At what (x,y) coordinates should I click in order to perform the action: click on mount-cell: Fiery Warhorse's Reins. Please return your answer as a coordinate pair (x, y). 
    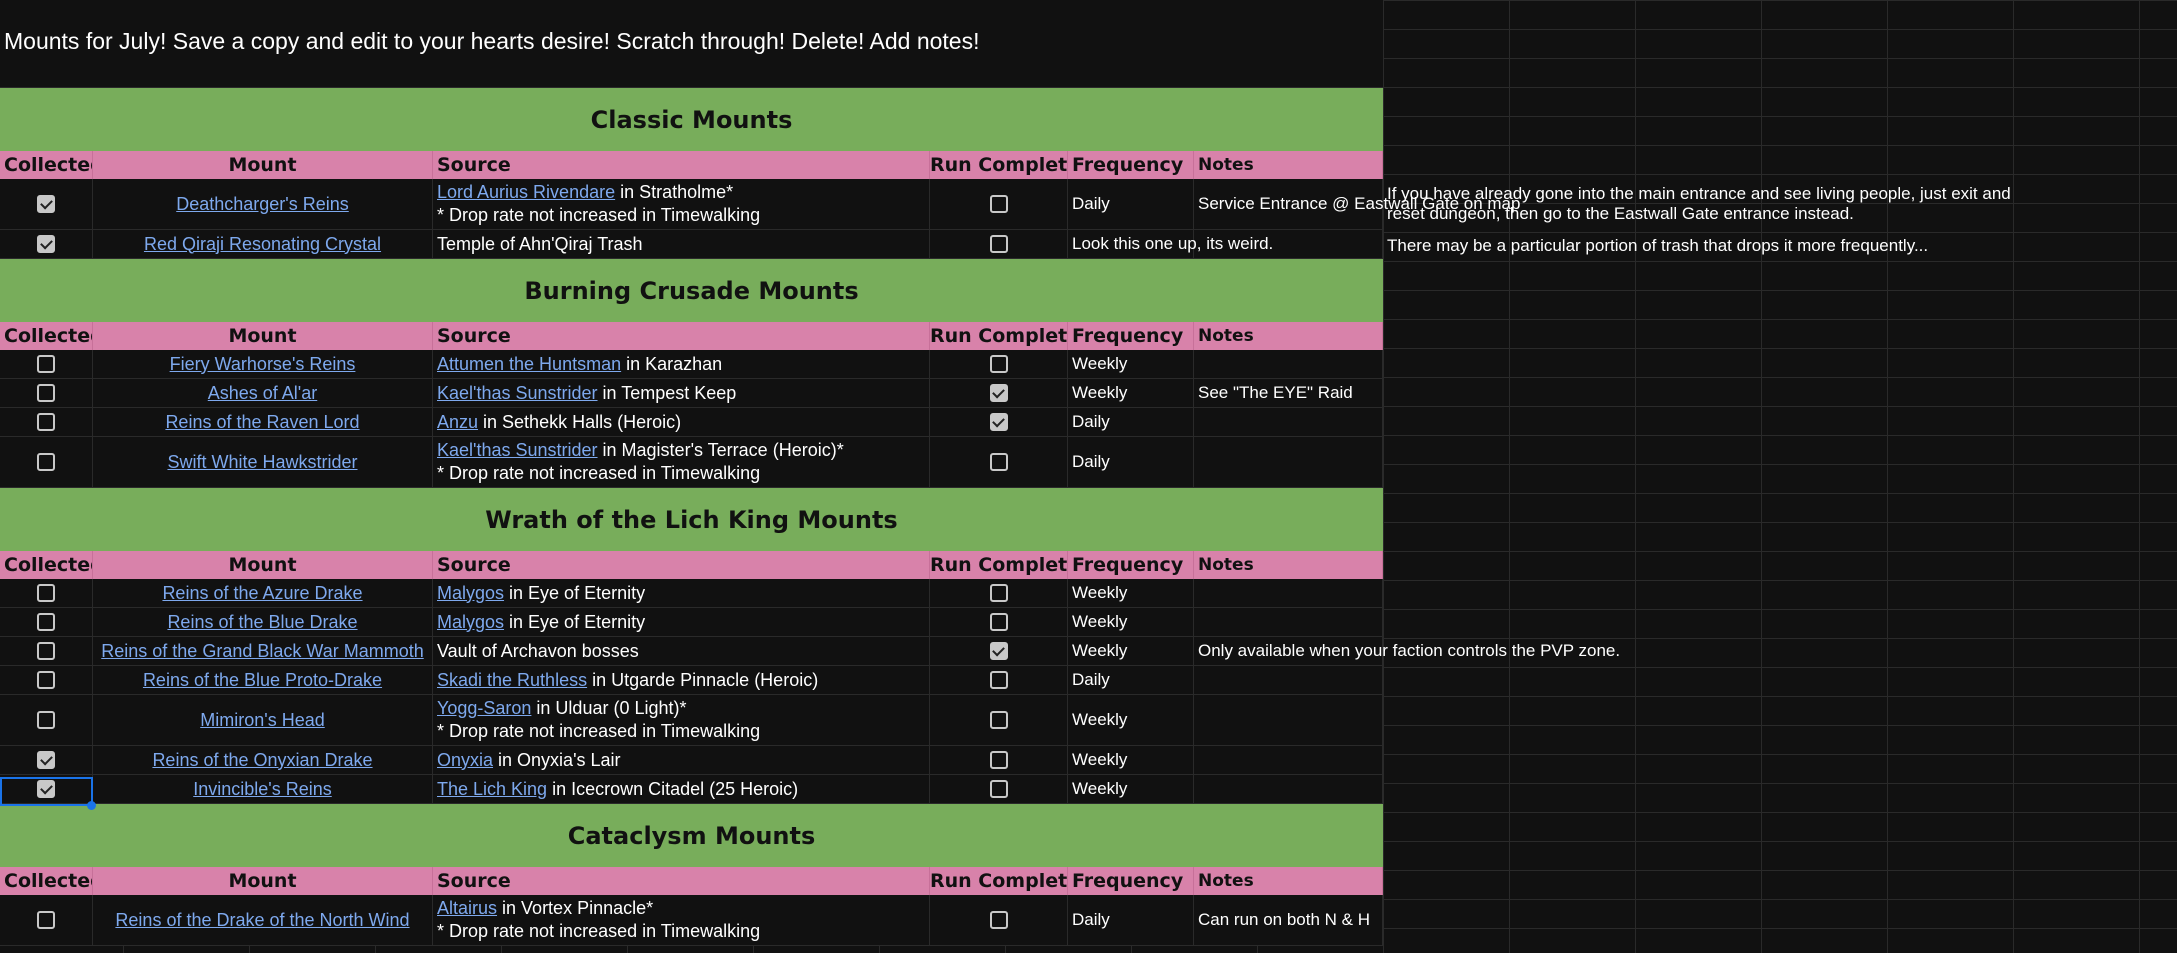
    Looking at the image, I should click on (263, 364).